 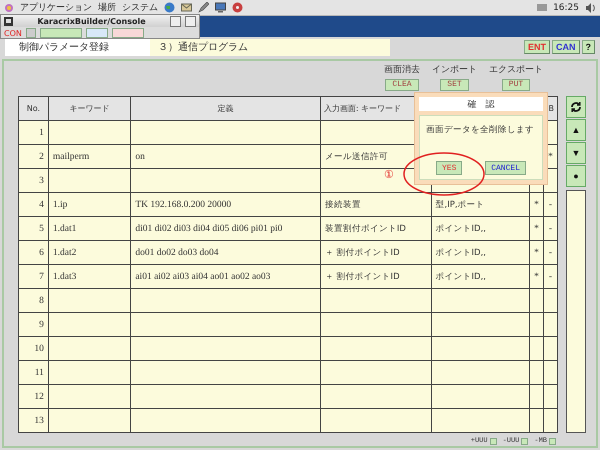 I want to click on scroll-down-button: ▼, so click(x=576, y=153).